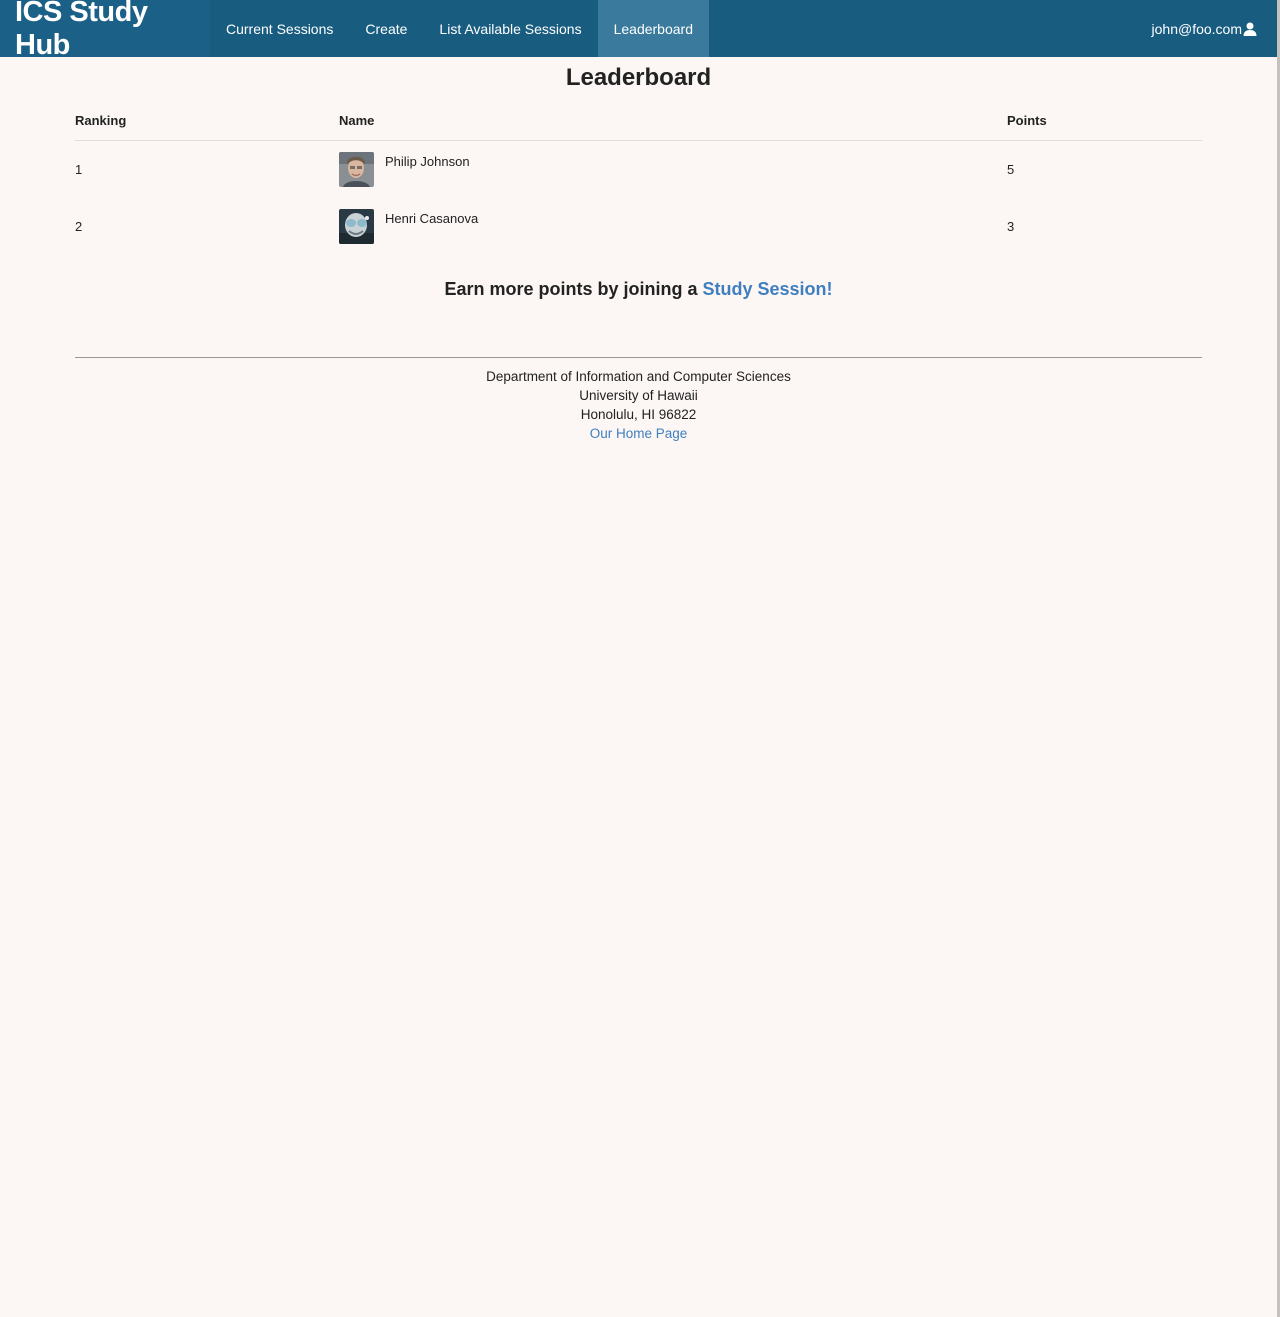  I want to click on table-row: 1 Philip Johnson 5, so click(638, 169).